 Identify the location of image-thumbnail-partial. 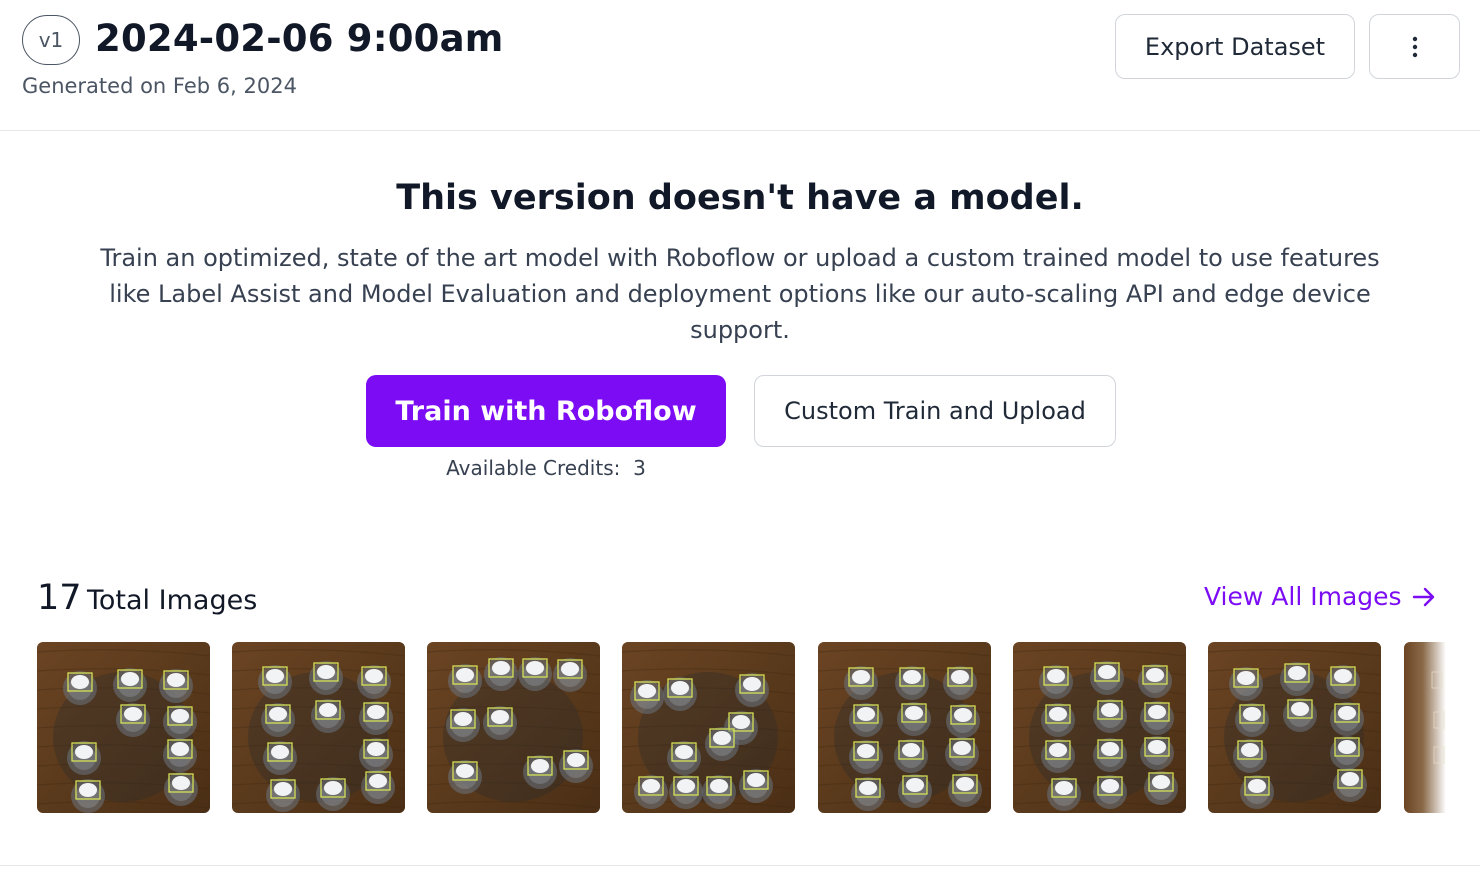
(1425, 727).